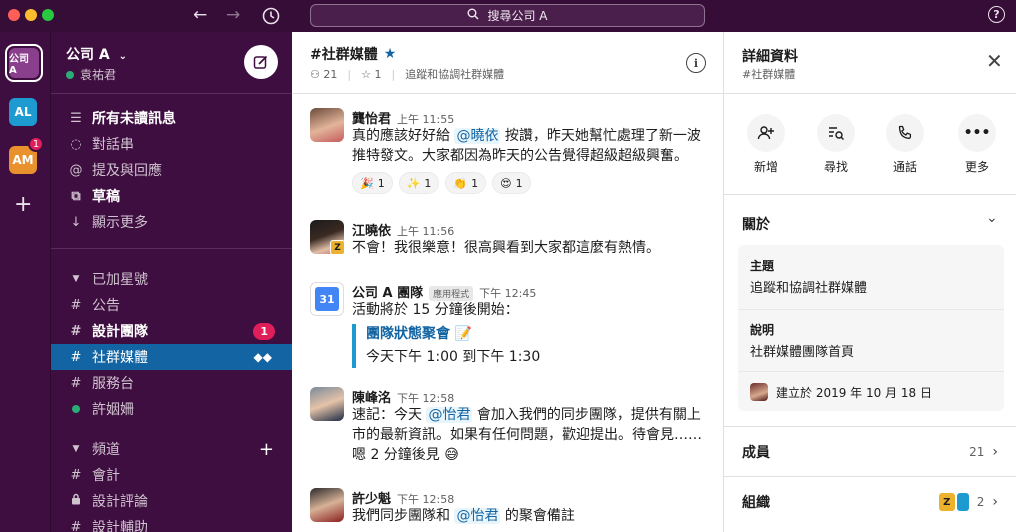 This screenshot has width=1016, height=532. Describe the element at coordinates (538, 334) in the screenshot. I see `event-title-link: 團隊狀態聚會 📝` at that location.